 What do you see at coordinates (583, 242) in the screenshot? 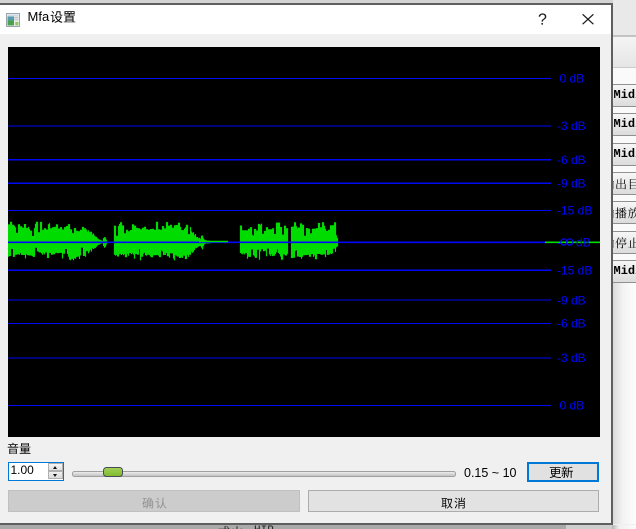
I see `svg-text: dB` at bounding box center [583, 242].